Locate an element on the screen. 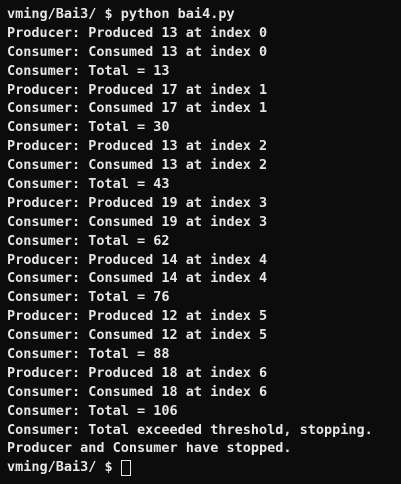 The width and height of the screenshot is (401, 484). terminal-line: Consumer: Total = 106 is located at coordinates (92, 410).